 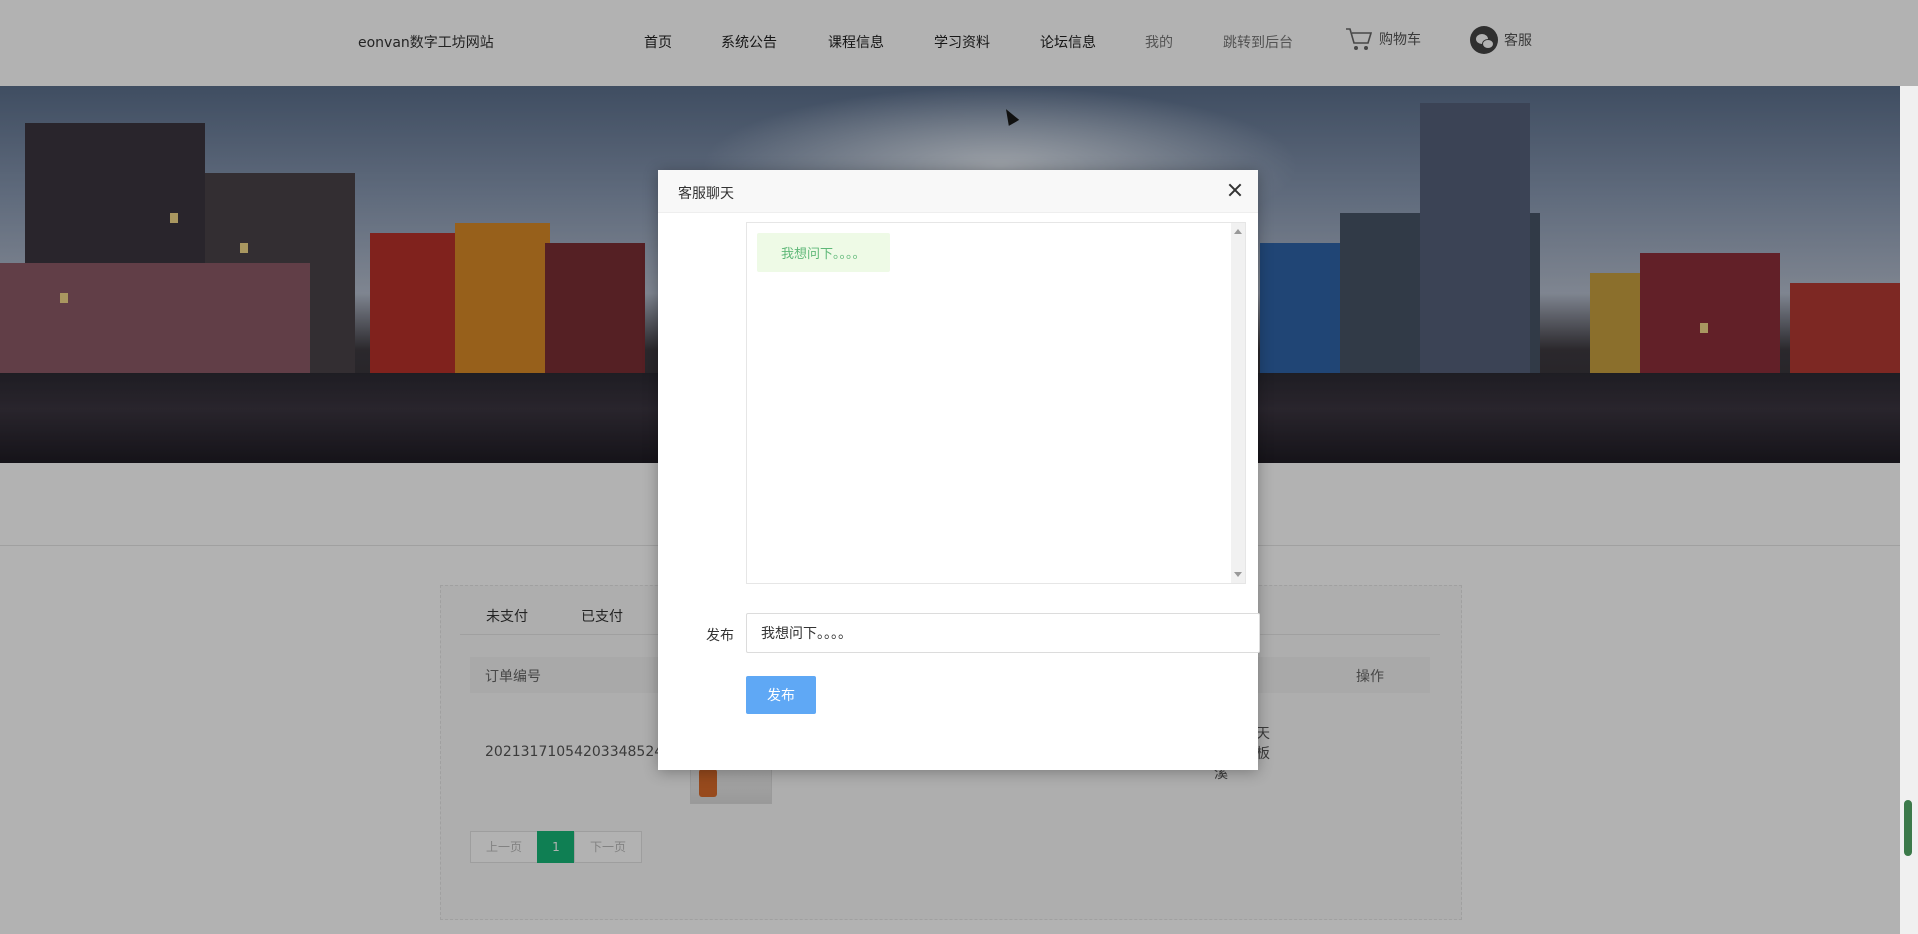 What do you see at coordinates (781, 695) in the screenshot?
I see `post-button: 发布` at bounding box center [781, 695].